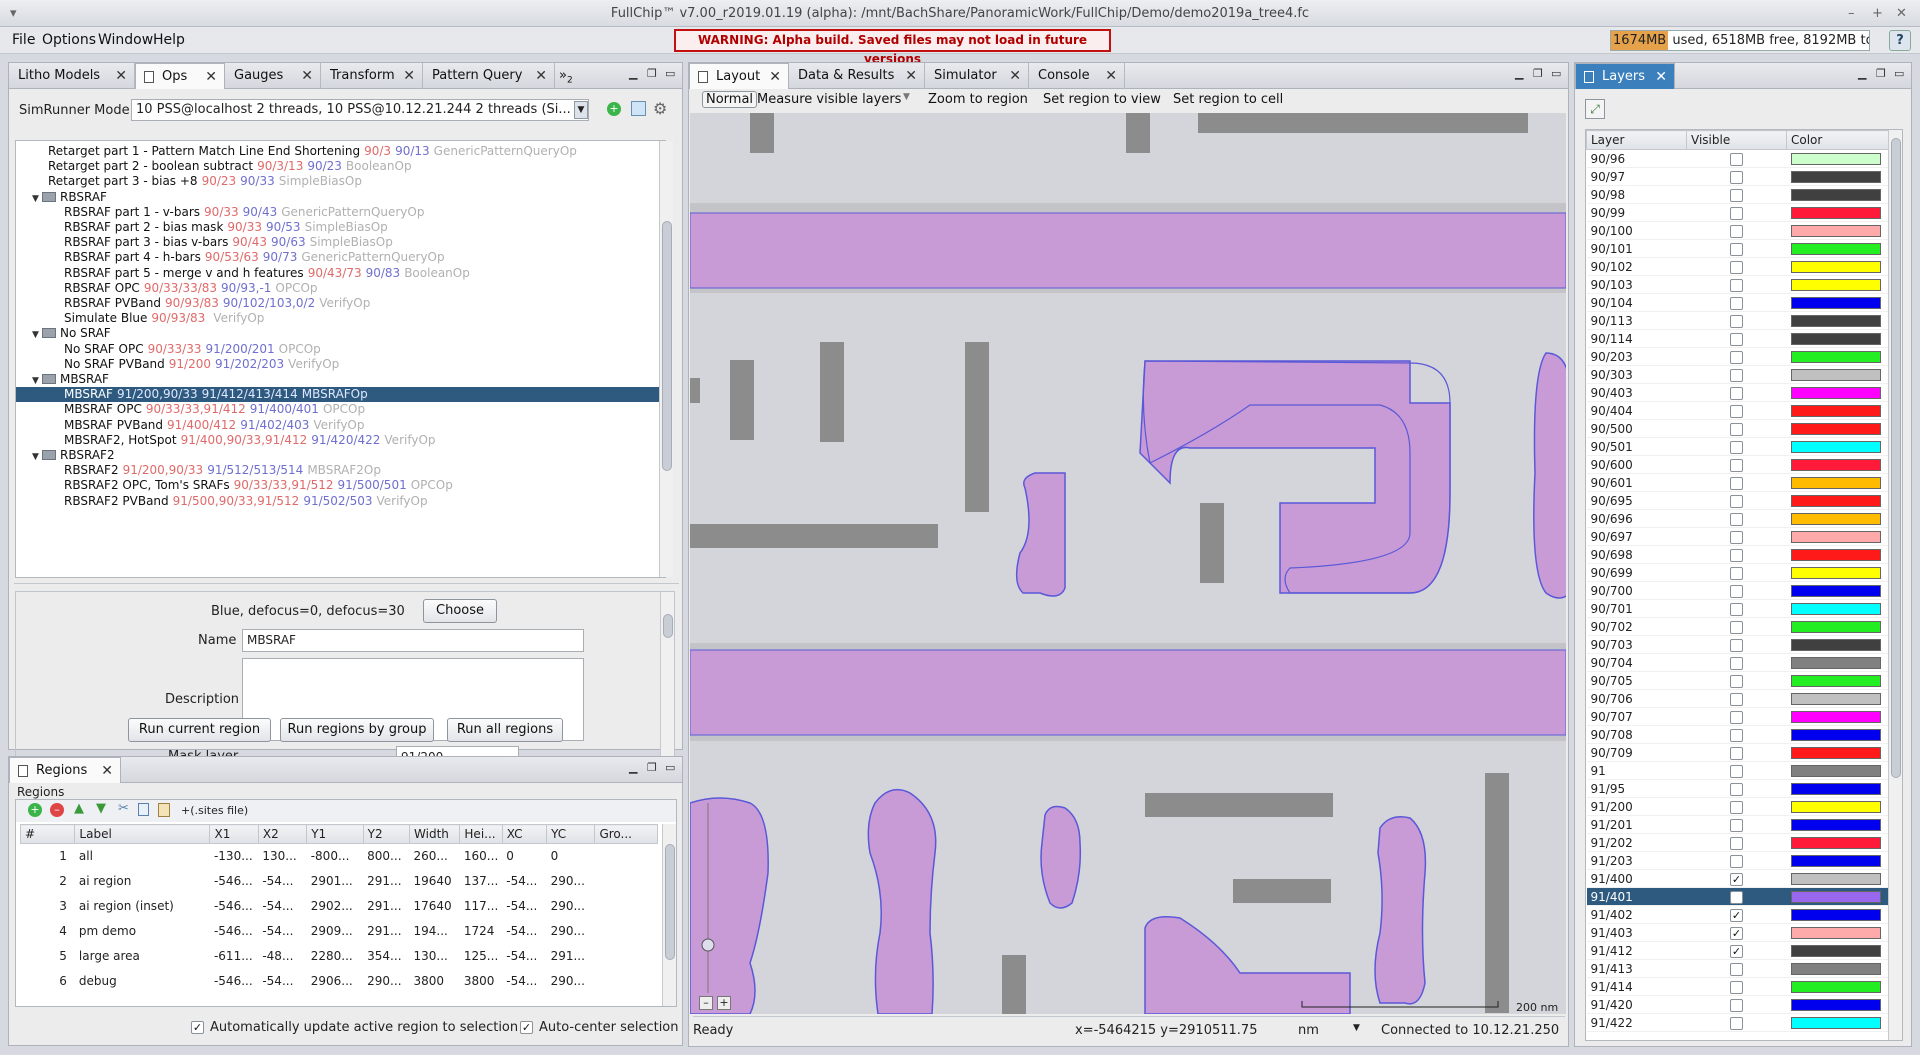 This screenshot has height=1055, width=1920. What do you see at coordinates (1877, 13) in the screenshot?
I see `maximize-icon: +` at bounding box center [1877, 13].